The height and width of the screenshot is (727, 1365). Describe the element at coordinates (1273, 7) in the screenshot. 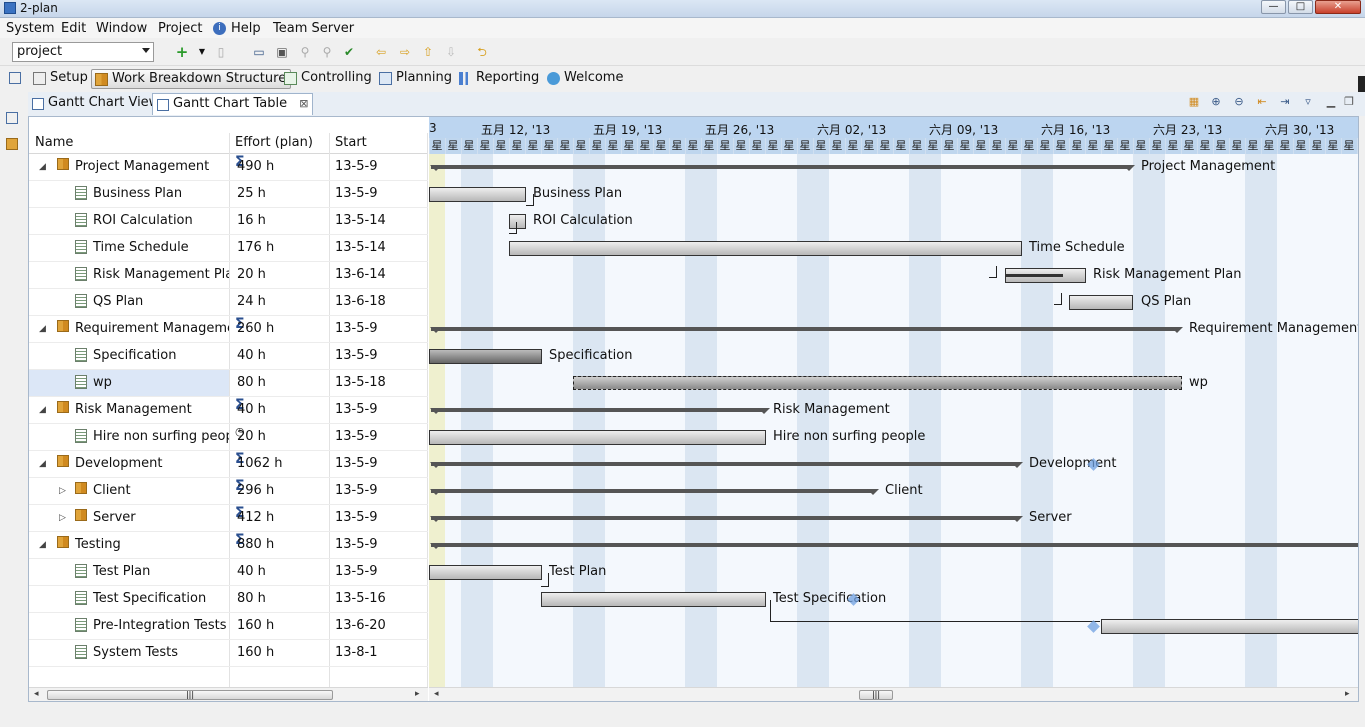

I see `minimize-button: —` at that location.